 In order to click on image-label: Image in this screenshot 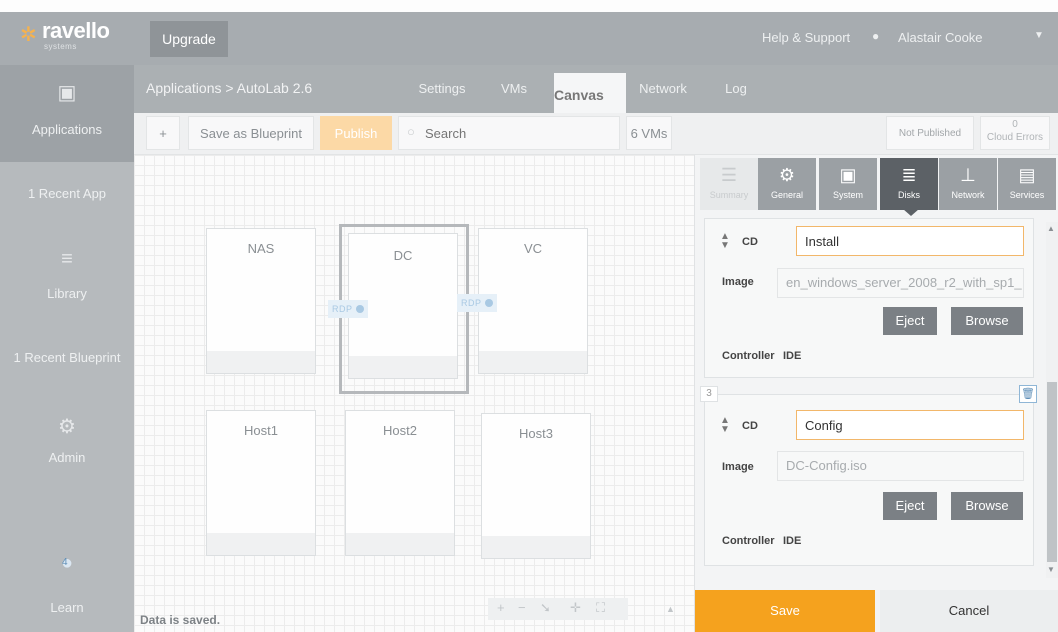, I will do `click(738, 282)`.